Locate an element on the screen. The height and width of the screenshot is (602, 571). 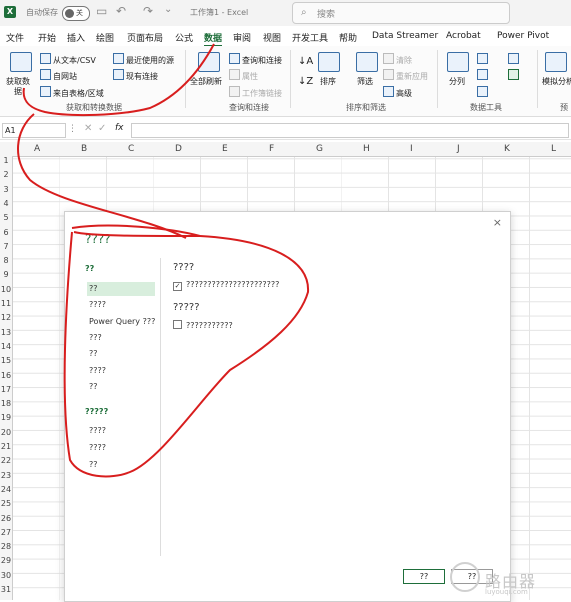
row-header: 30 is located at coordinates (6, 575).